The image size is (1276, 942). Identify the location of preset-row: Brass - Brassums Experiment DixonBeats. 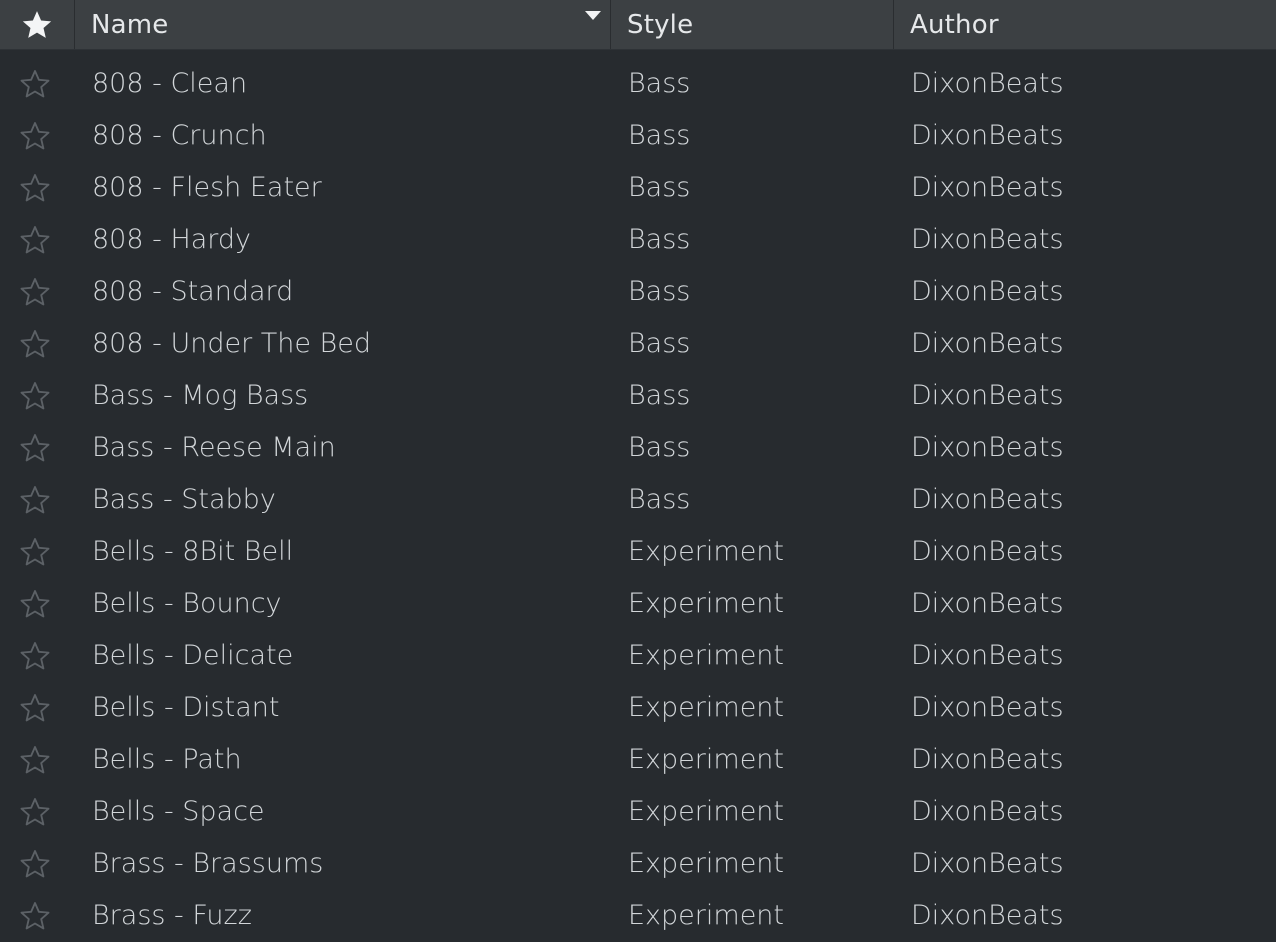
(638, 864).